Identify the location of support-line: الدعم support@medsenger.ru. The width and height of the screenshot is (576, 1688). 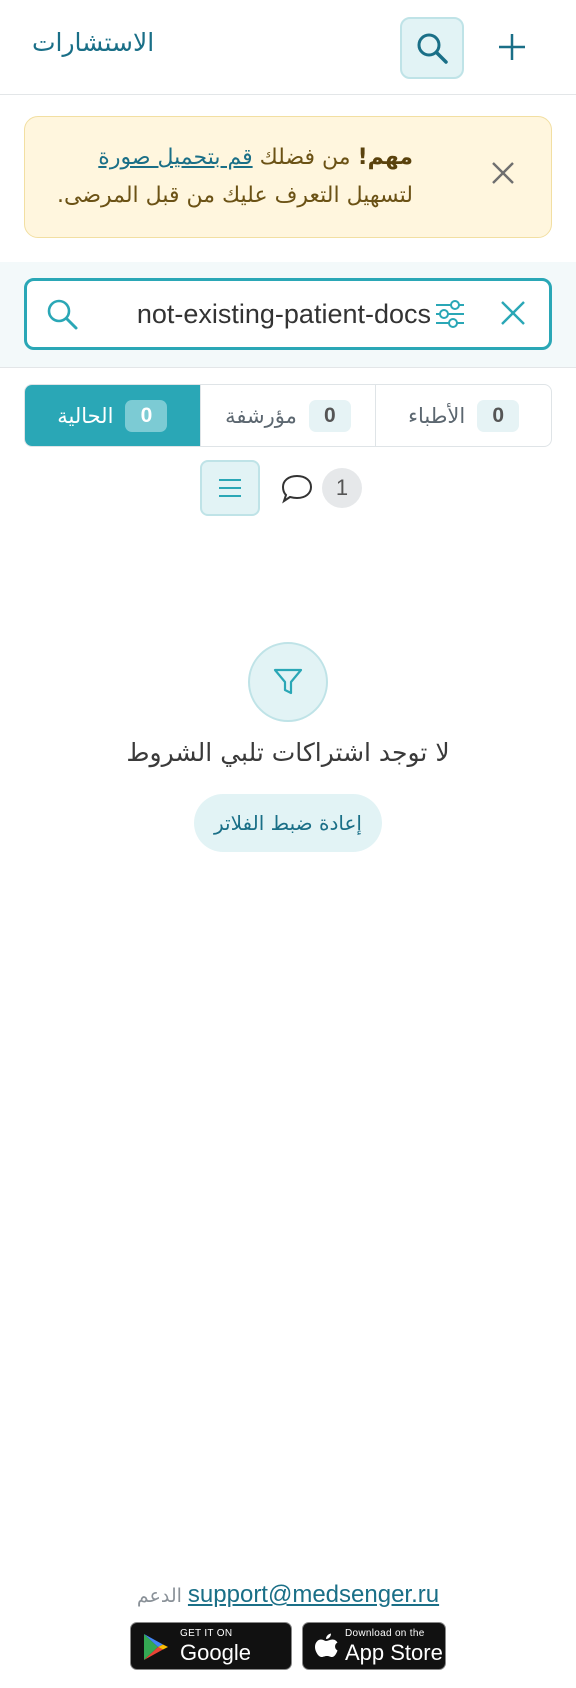
(288, 1594).